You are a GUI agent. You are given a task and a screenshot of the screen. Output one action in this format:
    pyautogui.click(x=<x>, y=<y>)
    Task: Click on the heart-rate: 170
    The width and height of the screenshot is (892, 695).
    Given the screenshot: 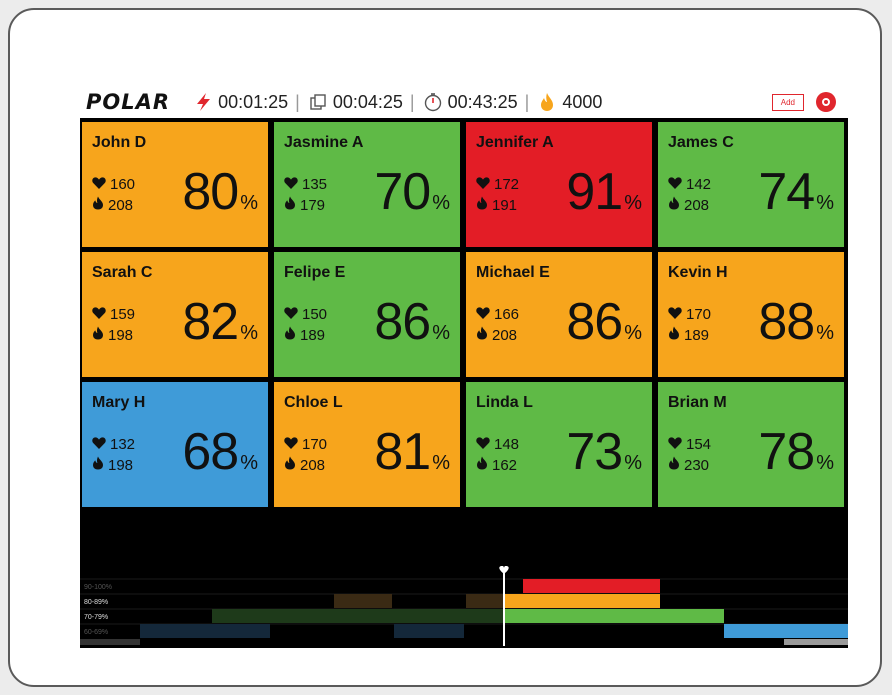 What is the action you would take?
    pyautogui.click(x=305, y=444)
    